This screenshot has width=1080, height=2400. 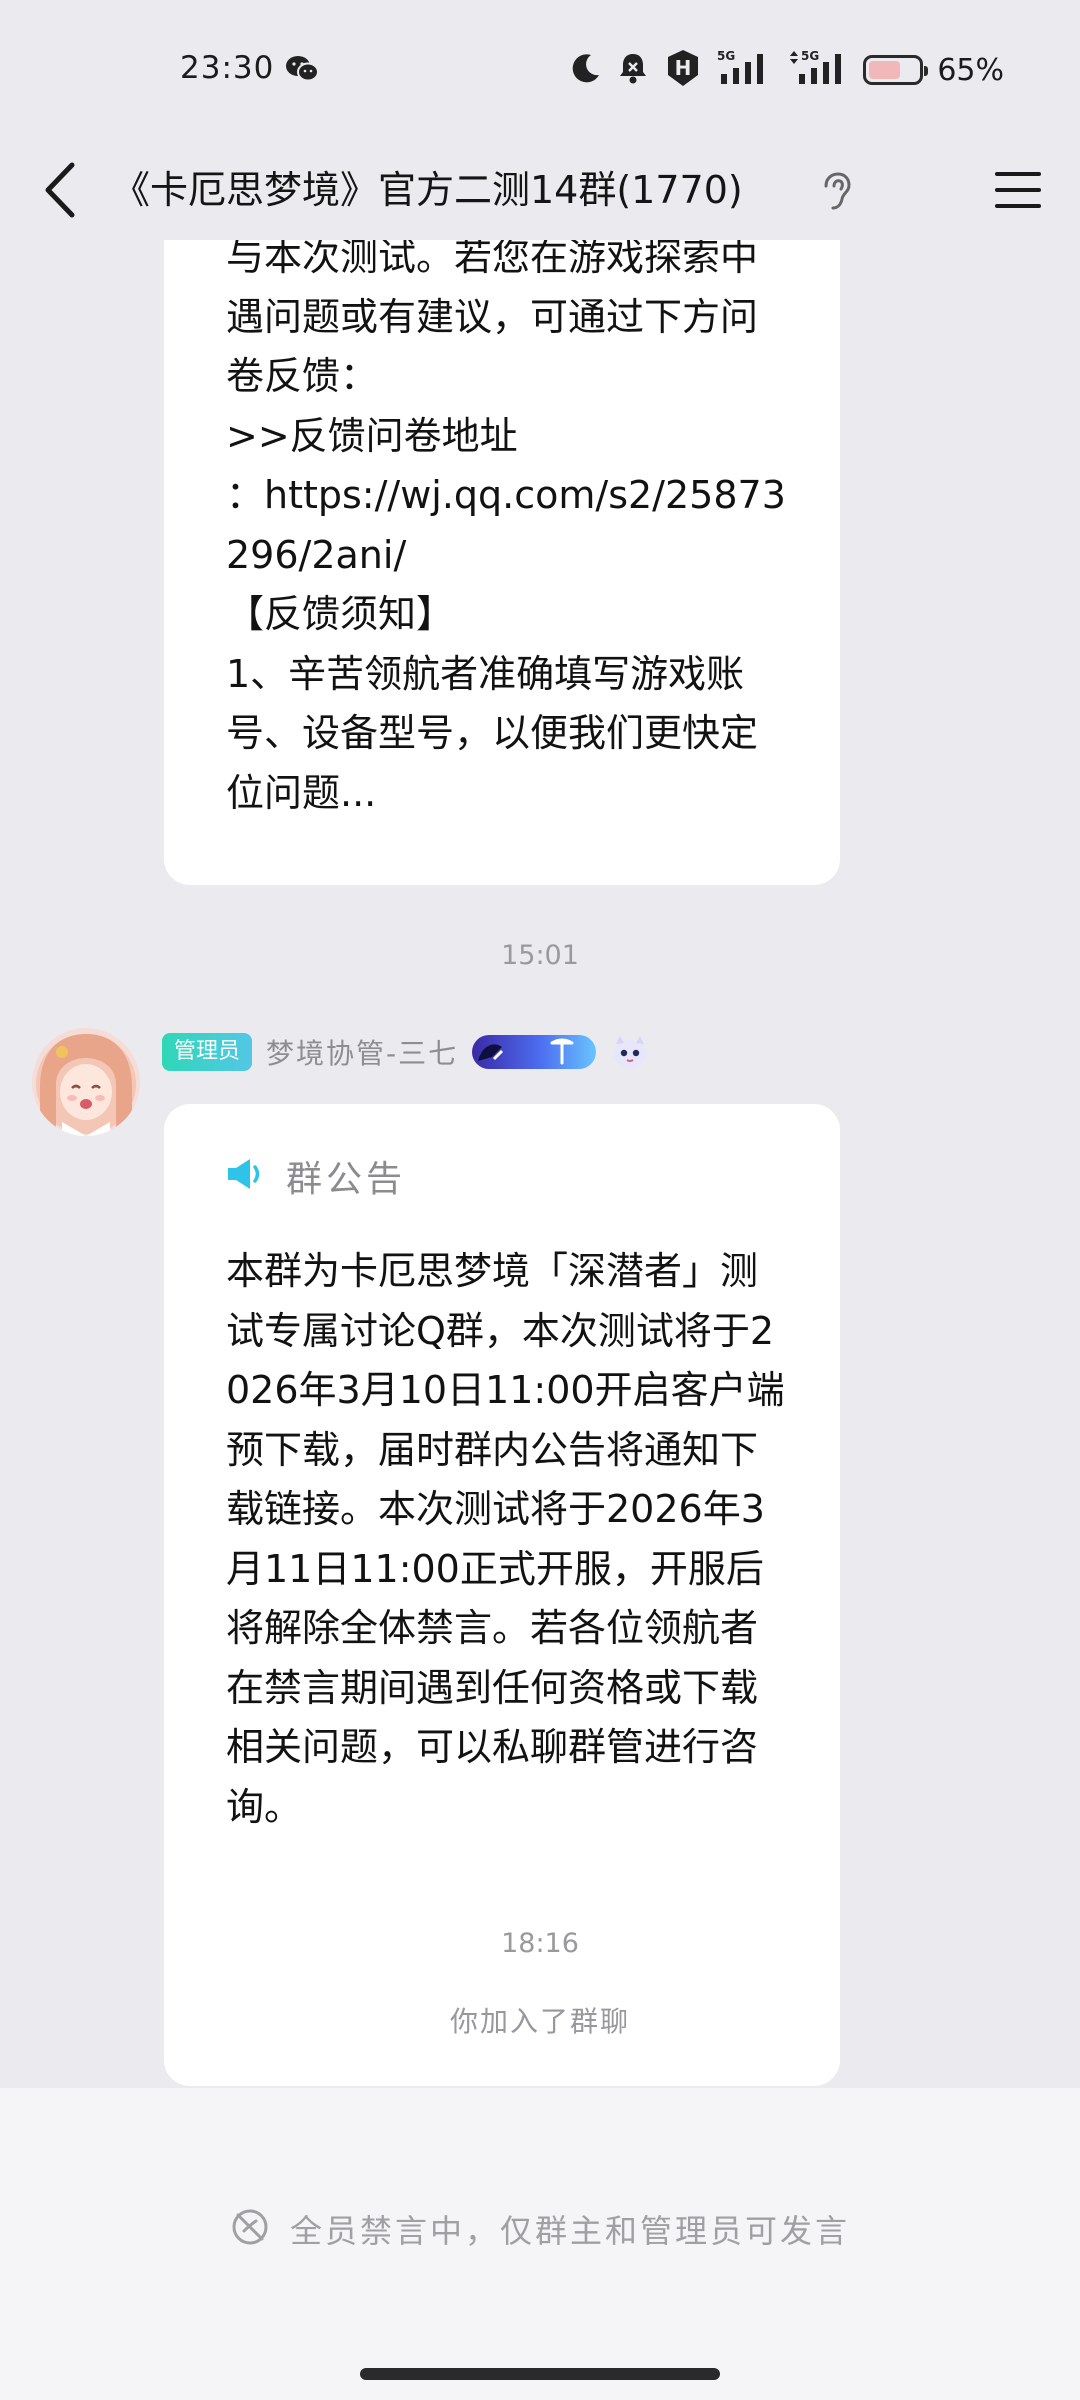 I want to click on ear-icon, so click(x=834, y=191).